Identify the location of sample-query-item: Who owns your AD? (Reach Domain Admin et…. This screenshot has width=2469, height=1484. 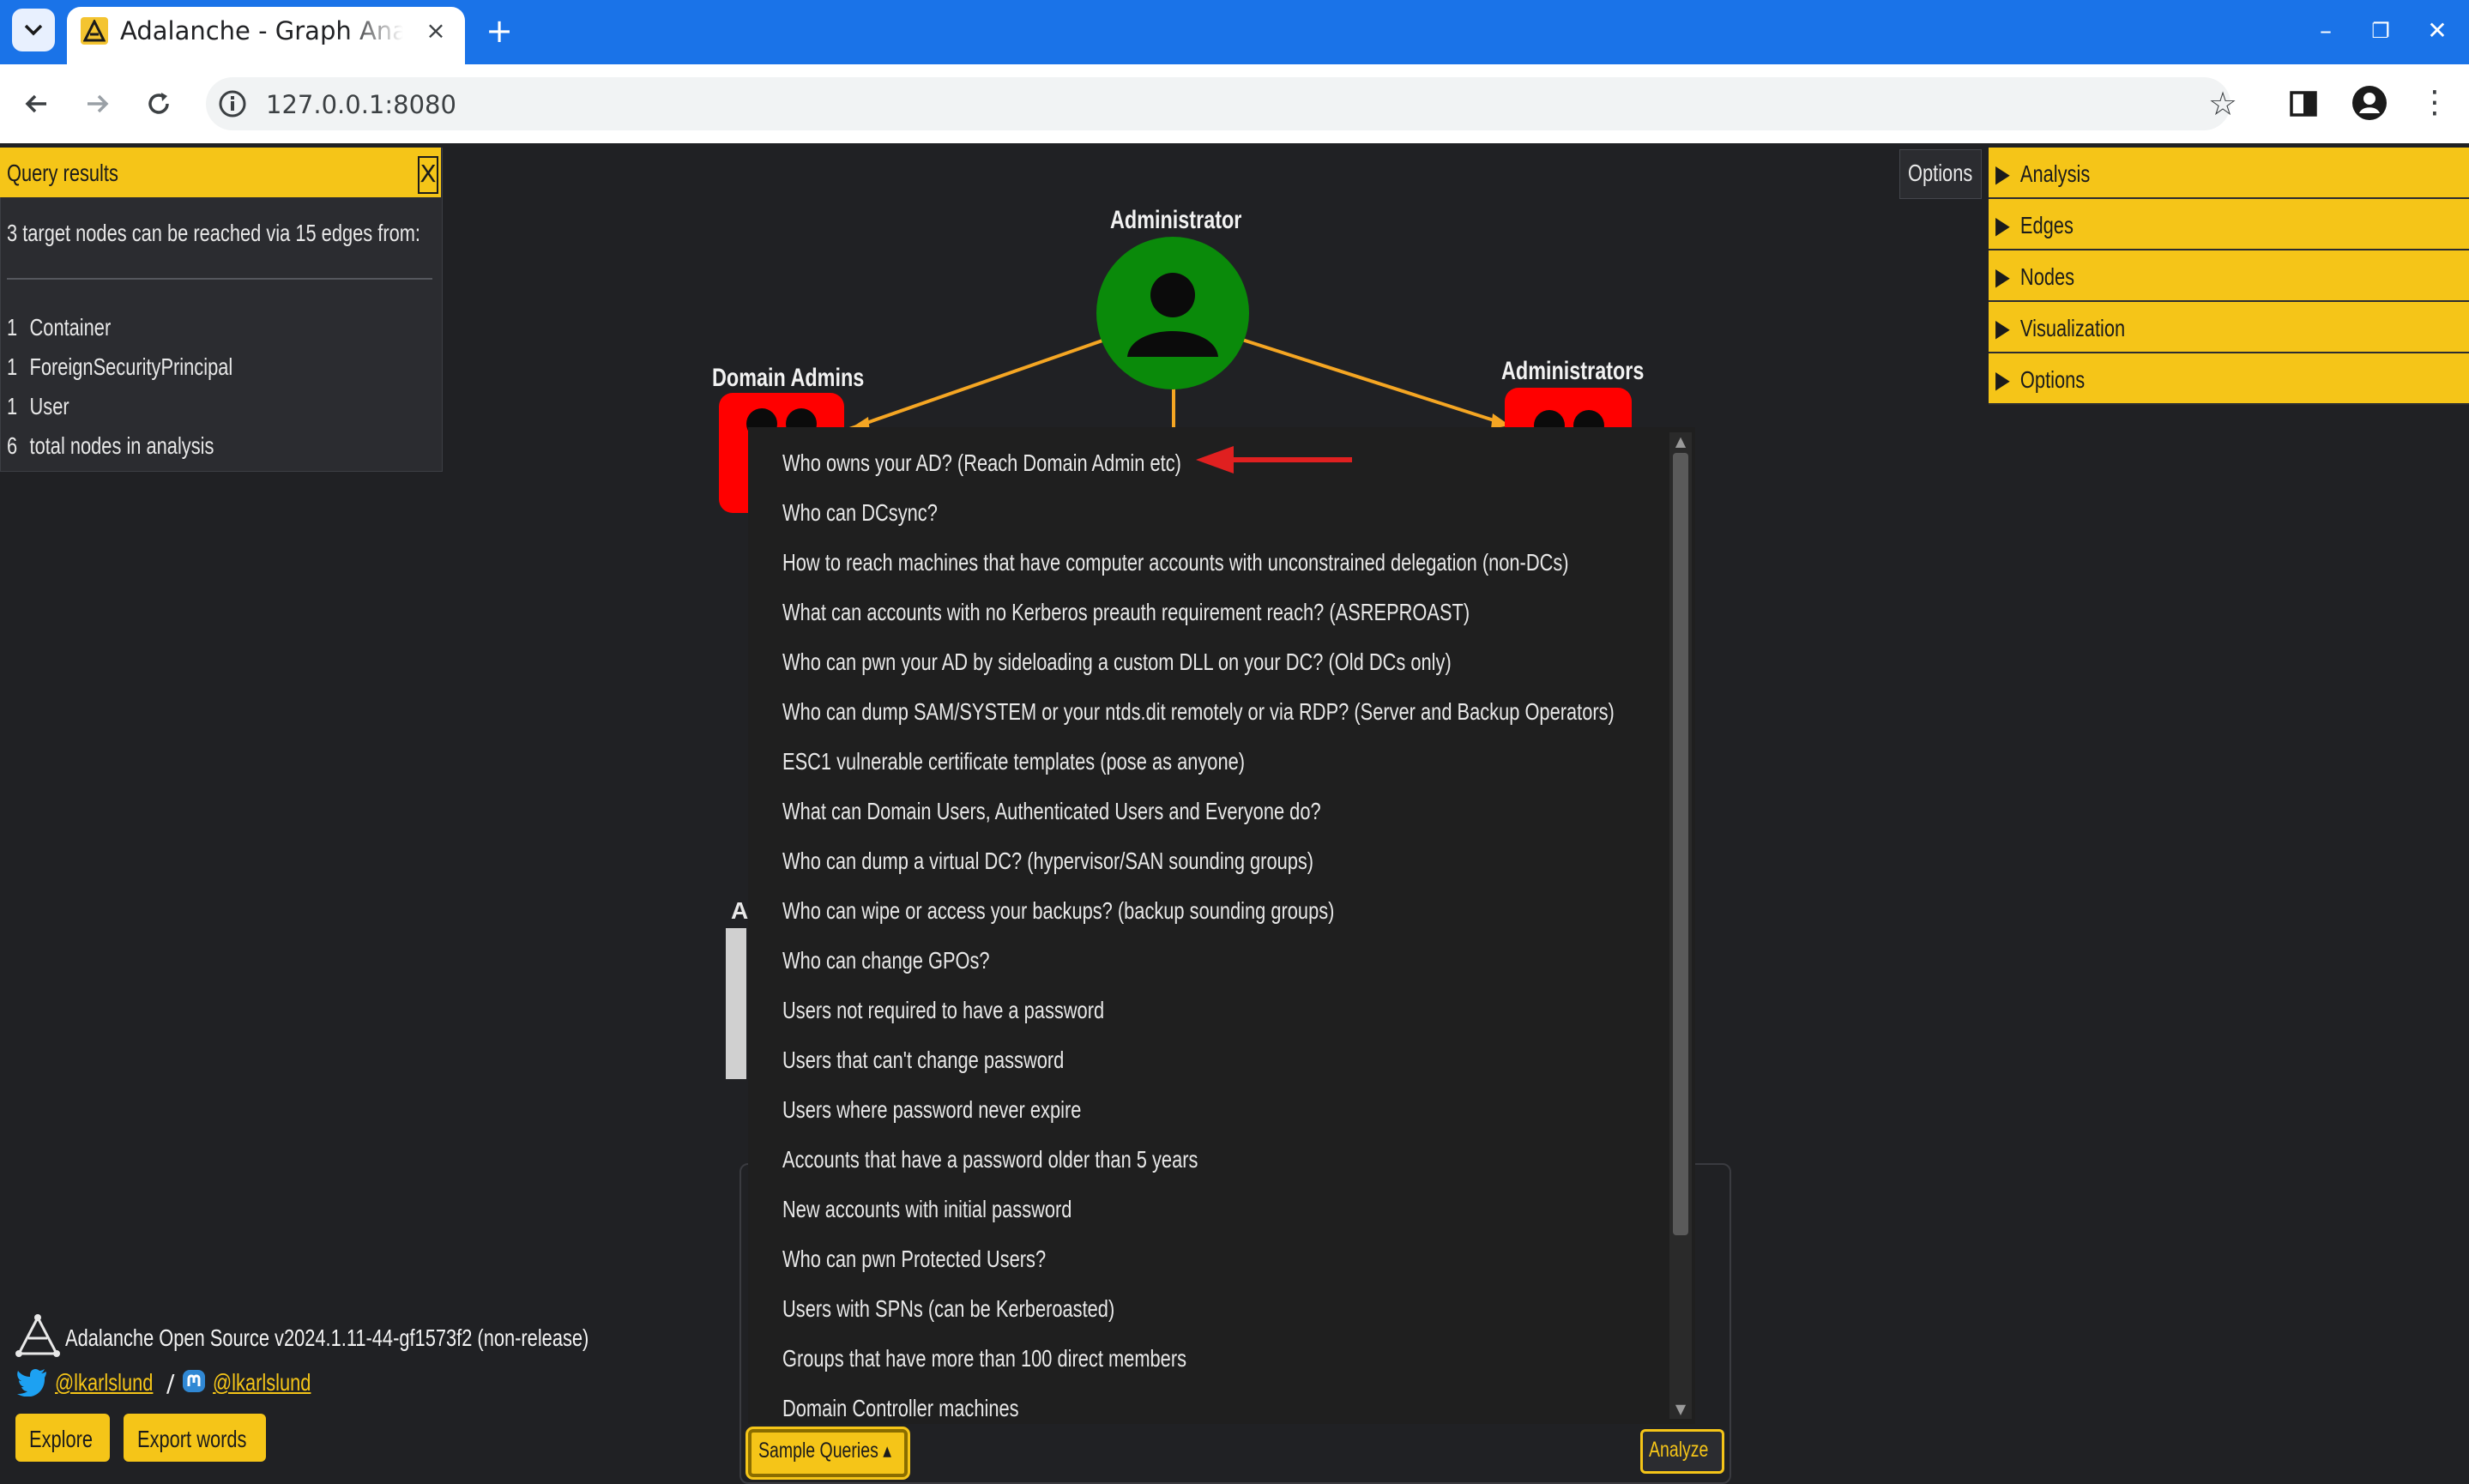
(981, 463).